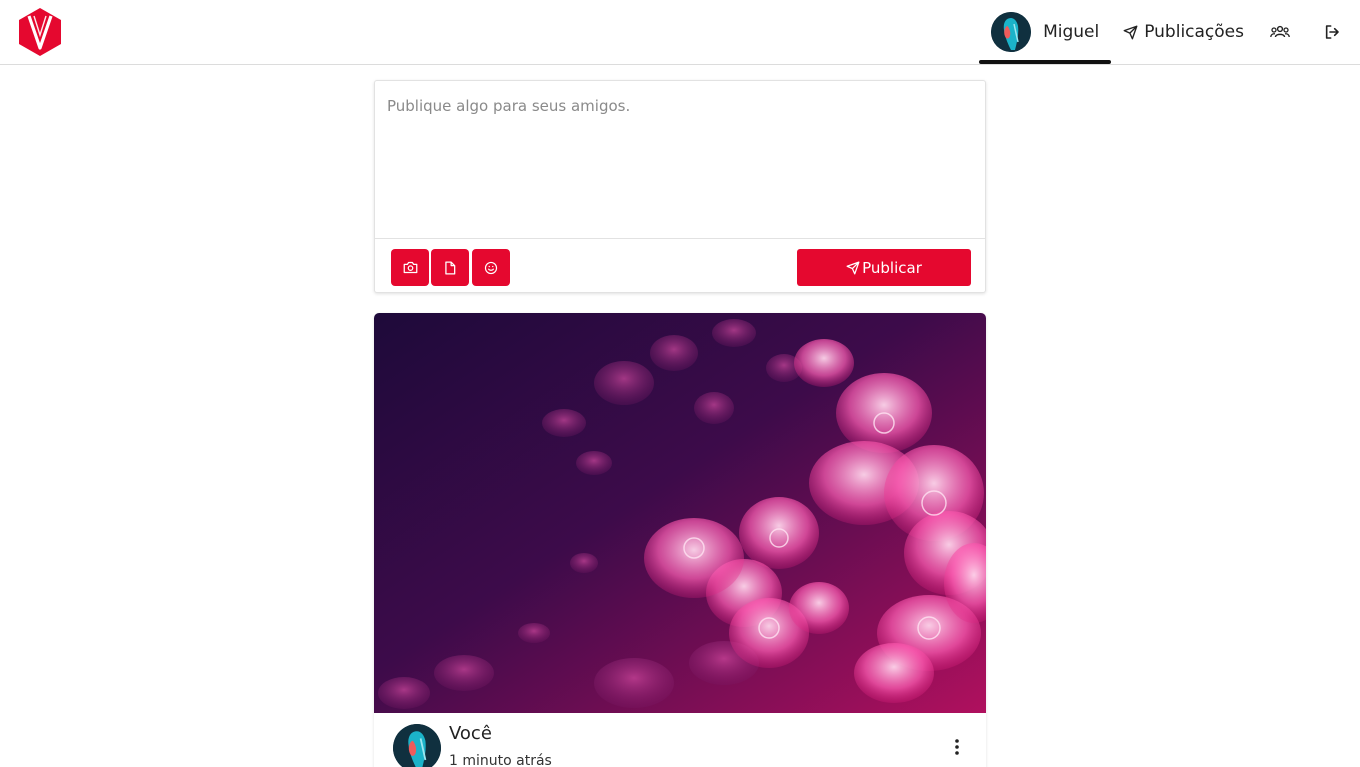 The width and height of the screenshot is (1360, 767). Describe the element at coordinates (680, 160) in the screenshot. I see `post-text-input` at that location.